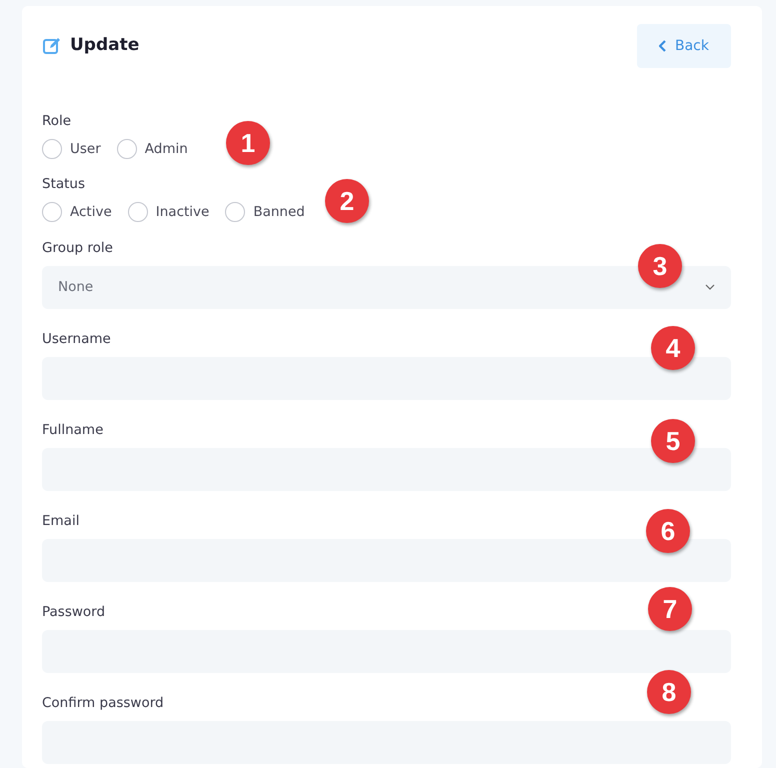 The width and height of the screenshot is (776, 768). Describe the element at coordinates (347, 201) in the screenshot. I see `number-marker: 2` at that location.